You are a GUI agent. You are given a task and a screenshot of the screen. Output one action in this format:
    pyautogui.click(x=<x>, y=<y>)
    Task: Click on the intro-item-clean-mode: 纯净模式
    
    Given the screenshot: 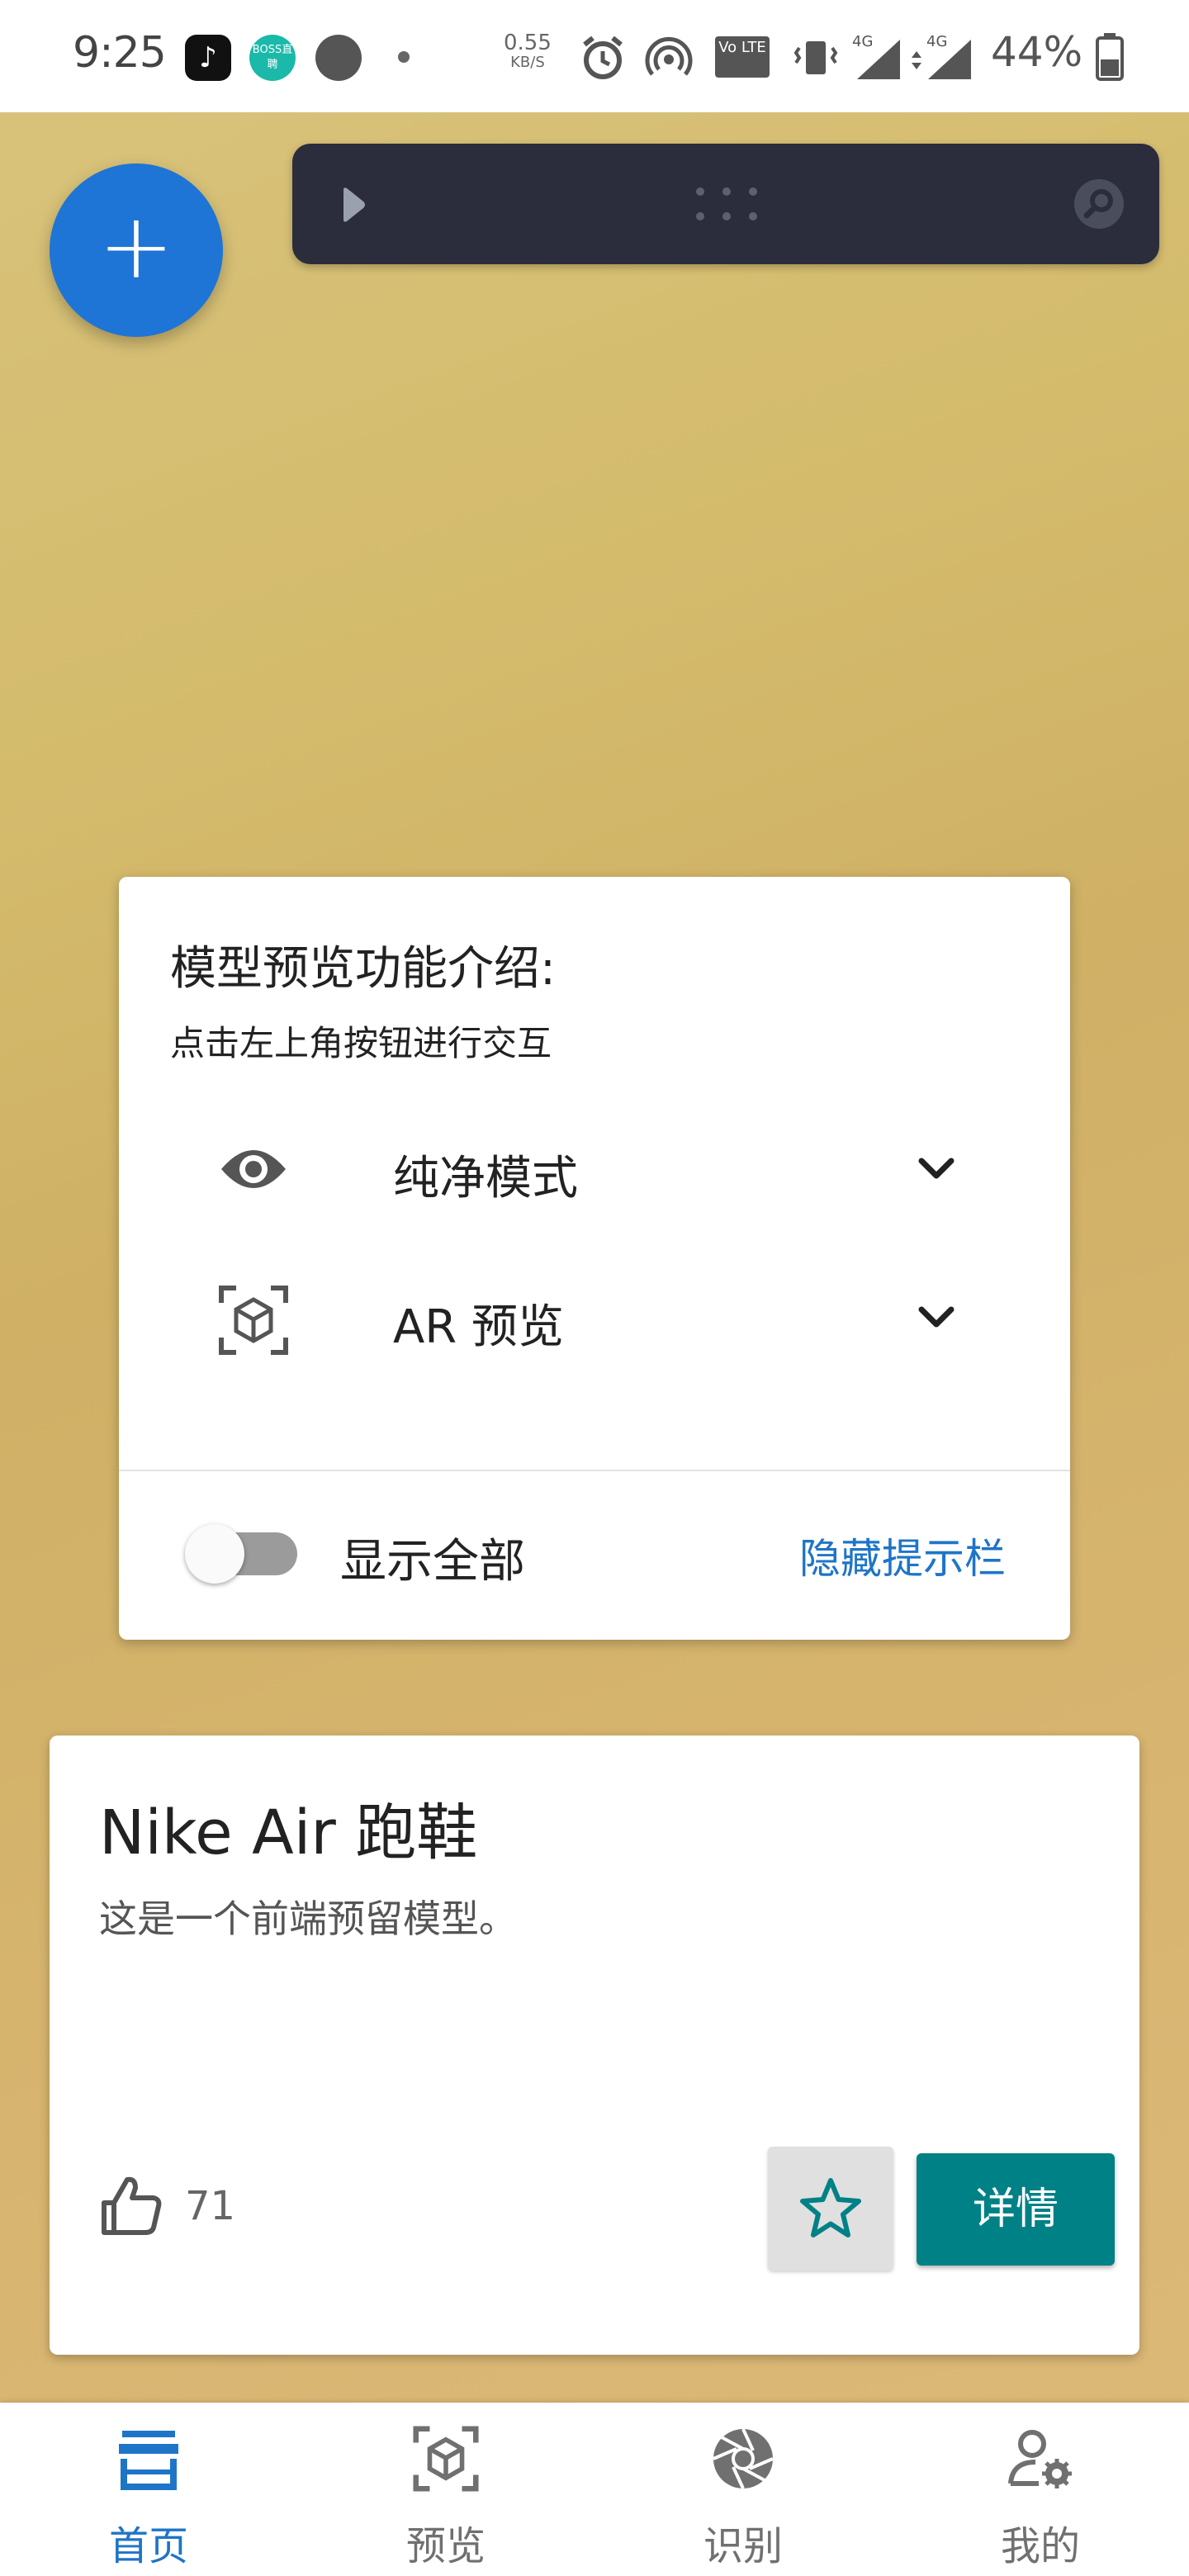 What is the action you would take?
    pyautogui.click(x=594, y=1169)
    